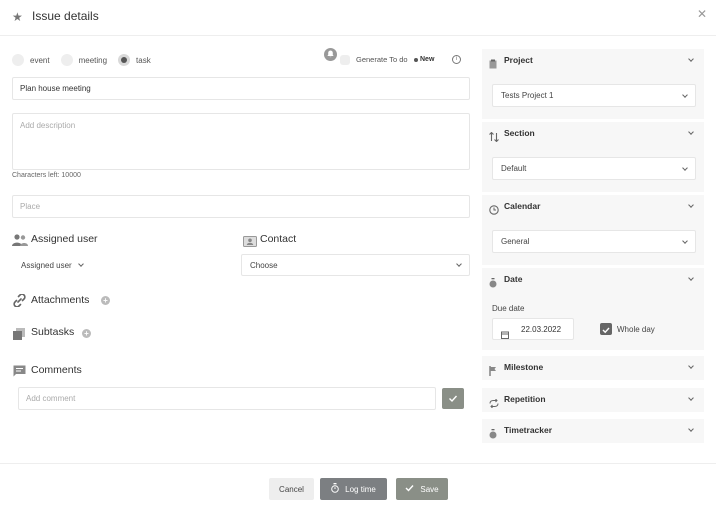  I want to click on assigned-user-value: Assigned user, so click(46, 265).